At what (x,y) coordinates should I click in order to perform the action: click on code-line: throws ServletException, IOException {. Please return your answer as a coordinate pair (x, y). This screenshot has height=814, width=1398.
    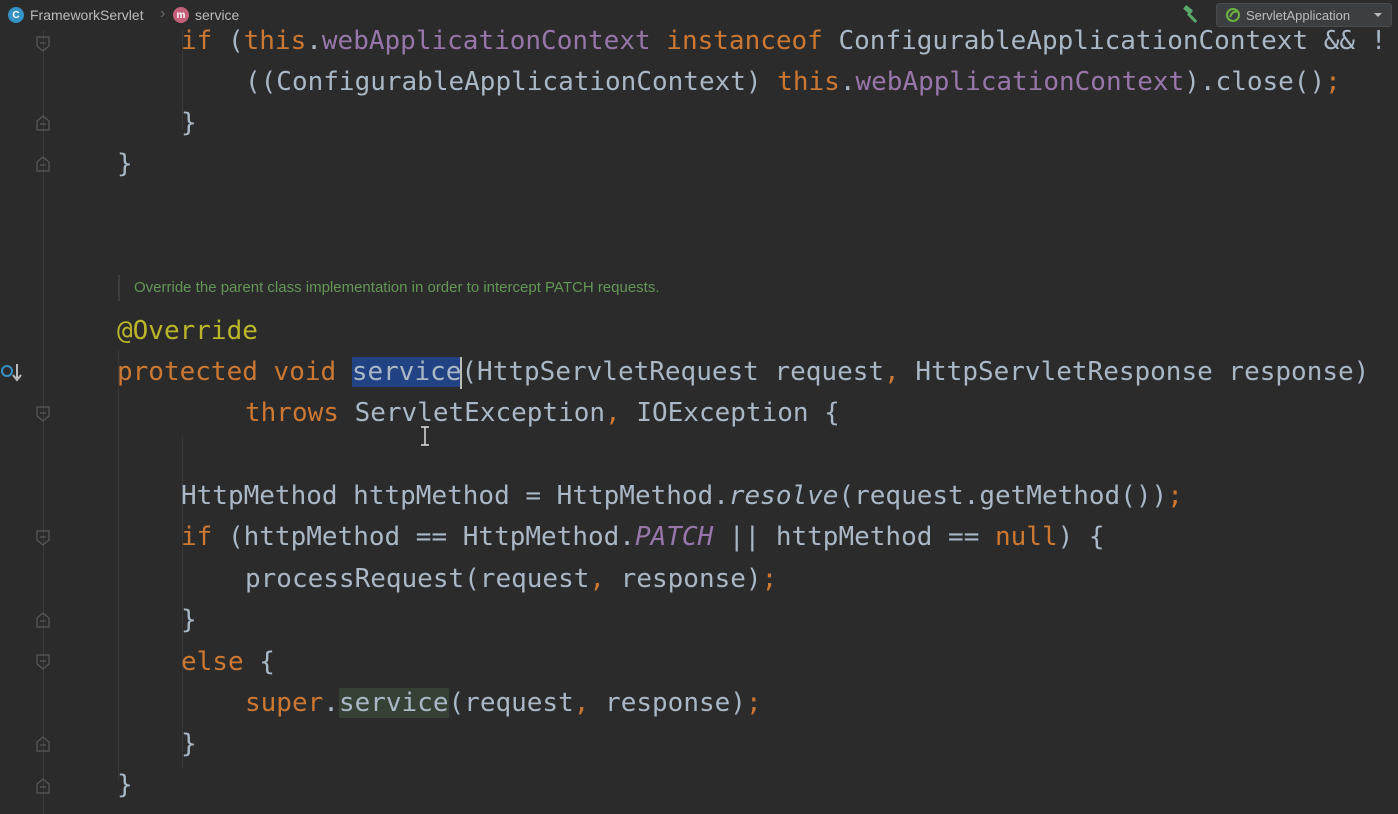
    Looking at the image, I should click on (542, 413).